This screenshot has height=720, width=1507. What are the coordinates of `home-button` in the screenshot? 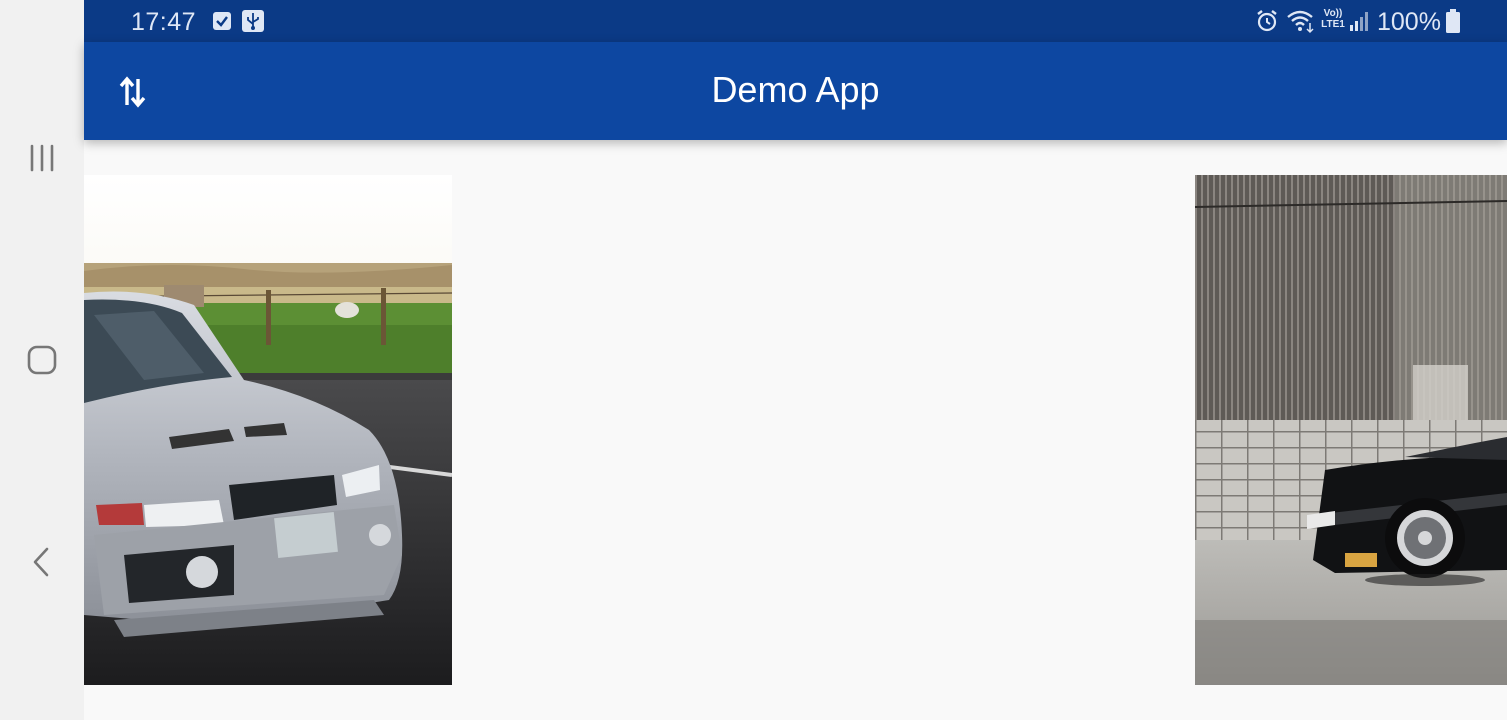 It's located at (42, 360).